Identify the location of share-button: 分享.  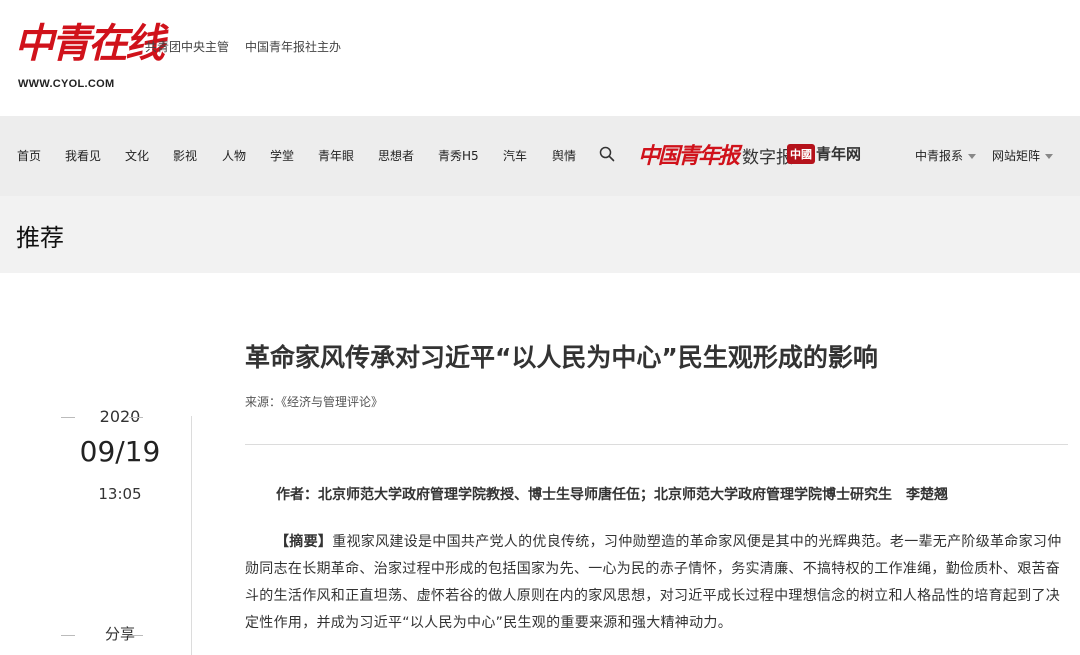
(120, 633).